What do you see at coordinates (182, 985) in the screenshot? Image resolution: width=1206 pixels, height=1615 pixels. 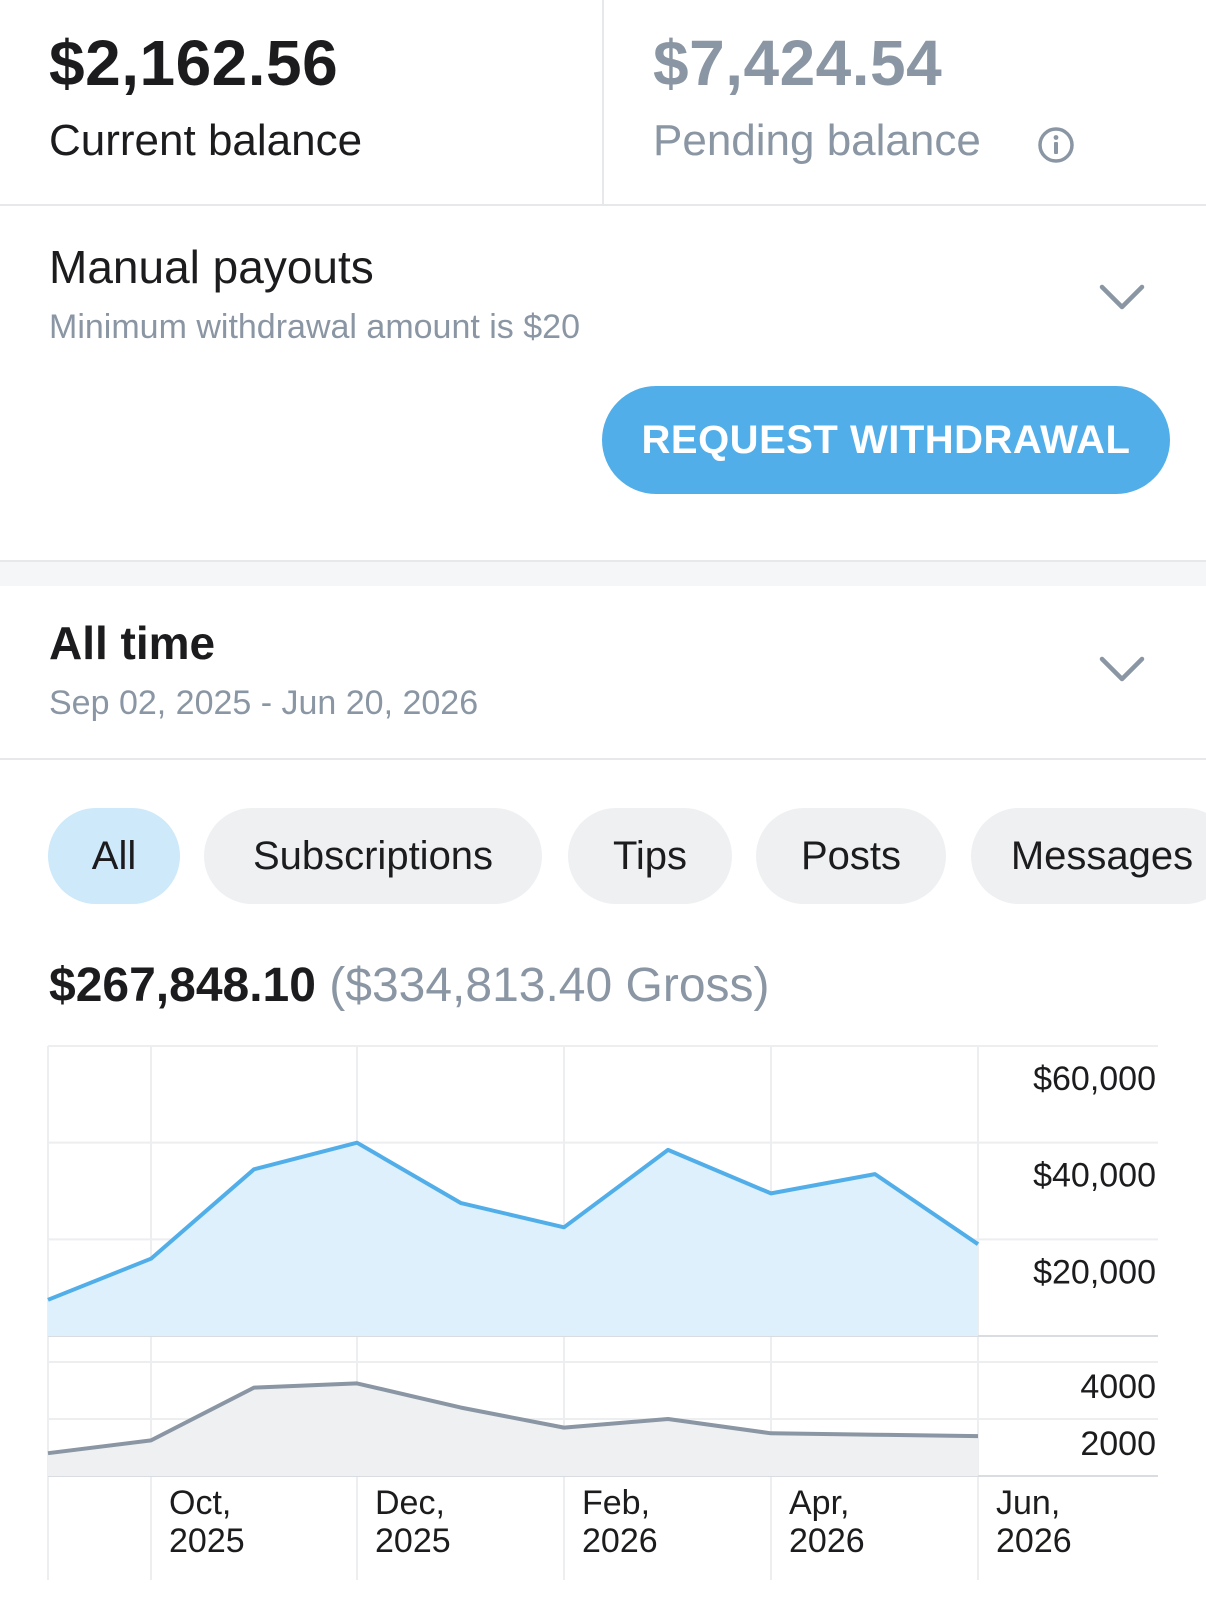 I see `net-earnings: $267,848.10` at bounding box center [182, 985].